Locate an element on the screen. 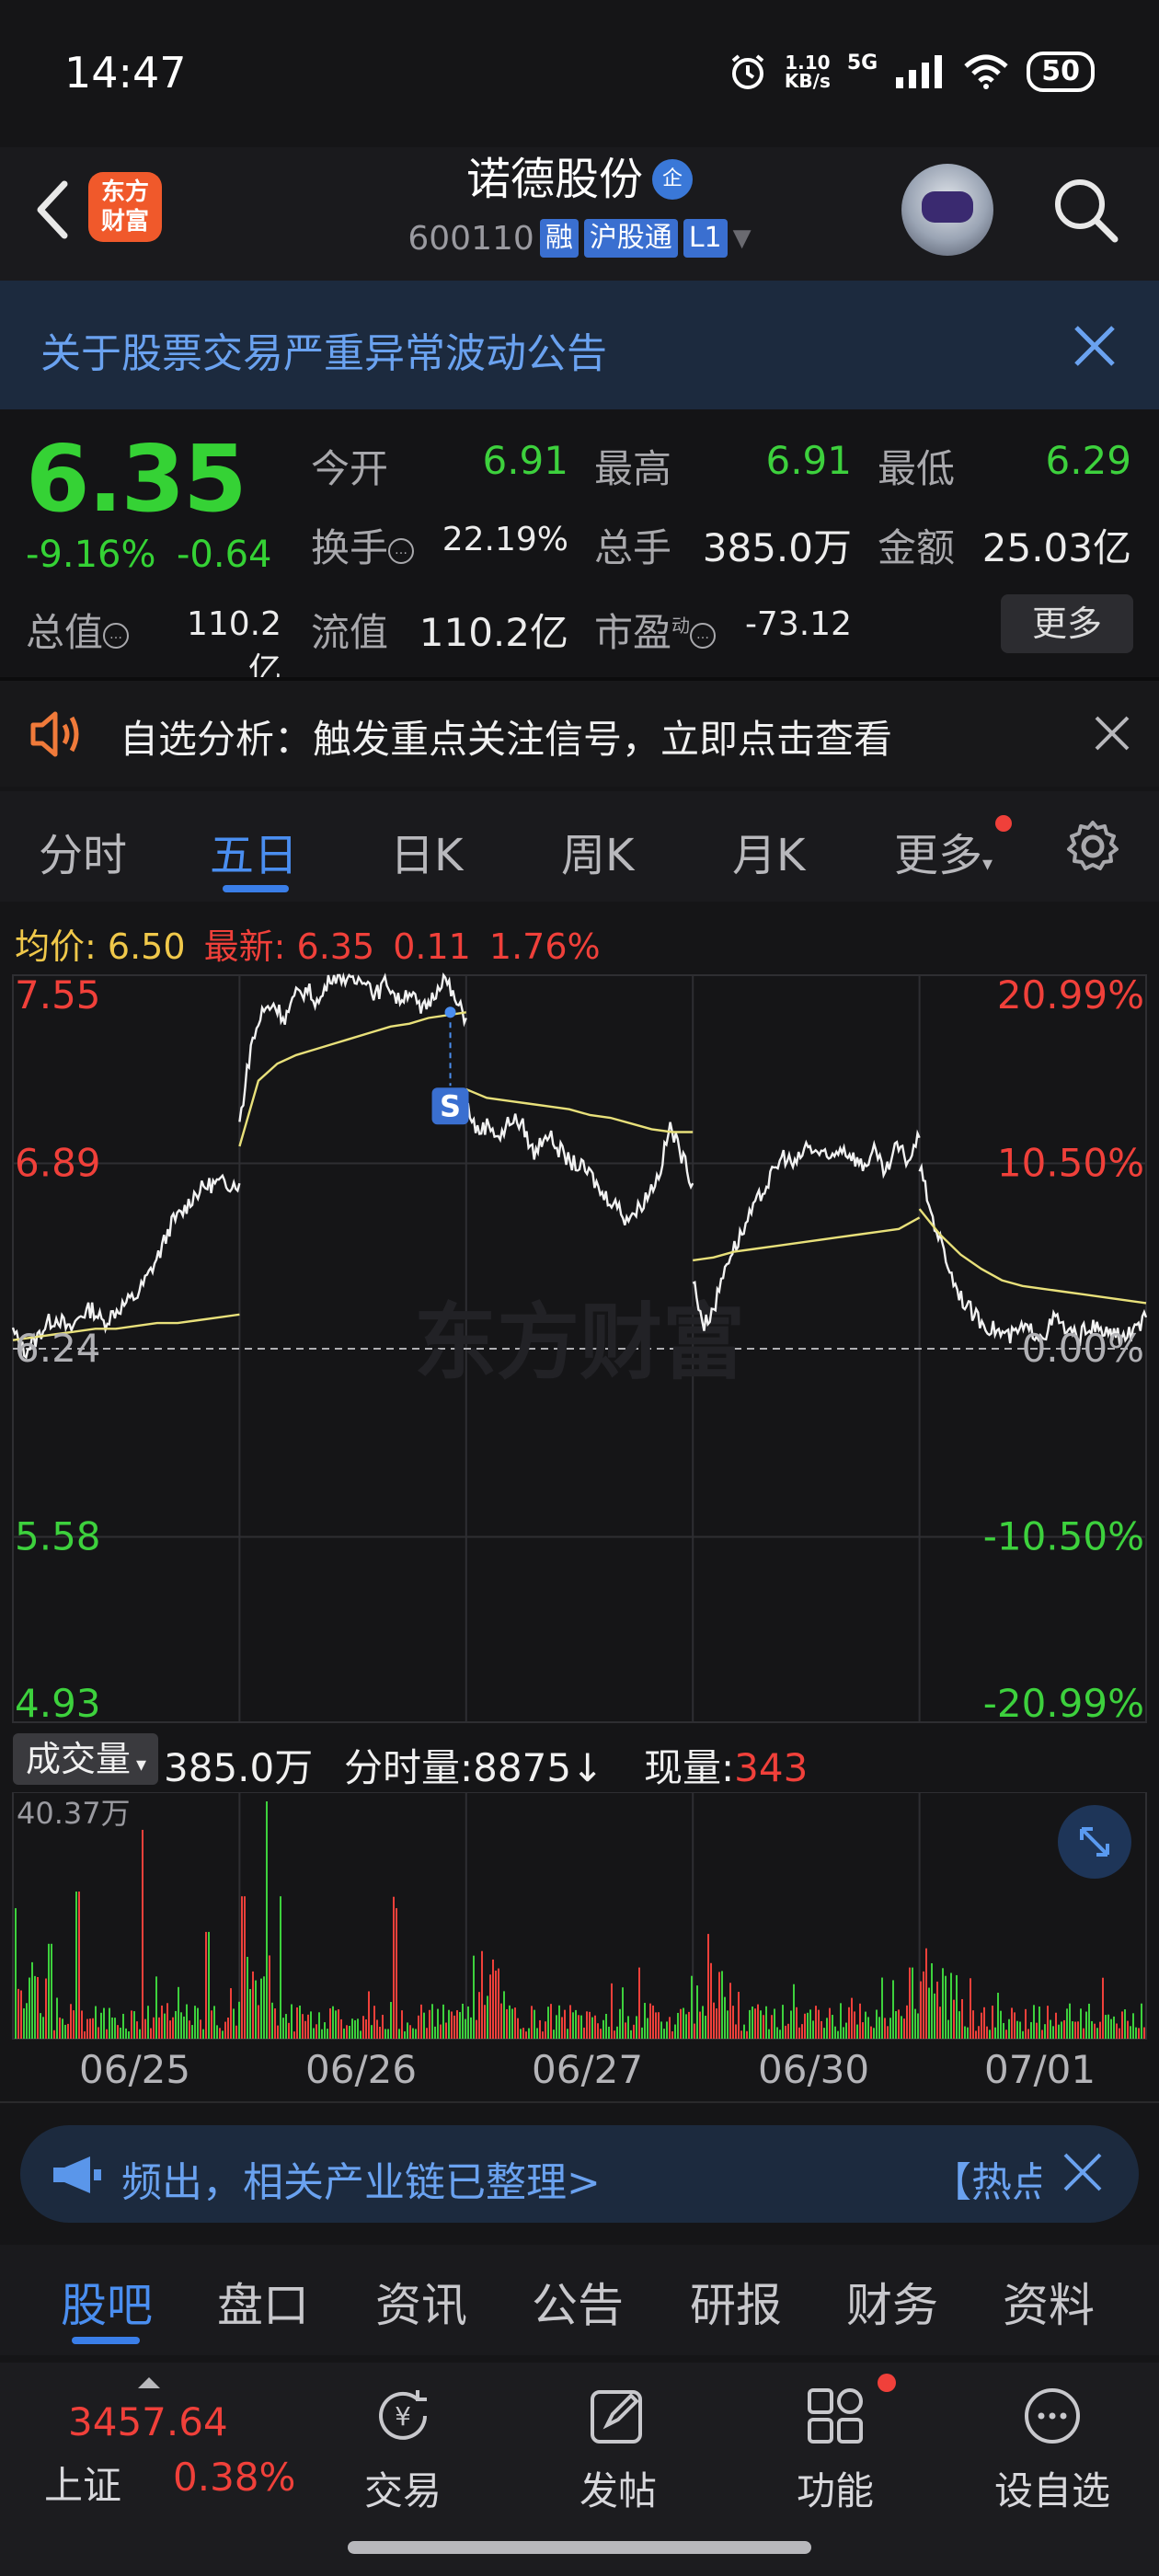 The image size is (1159, 2576). home-indicator is located at coordinates (579, 2547).